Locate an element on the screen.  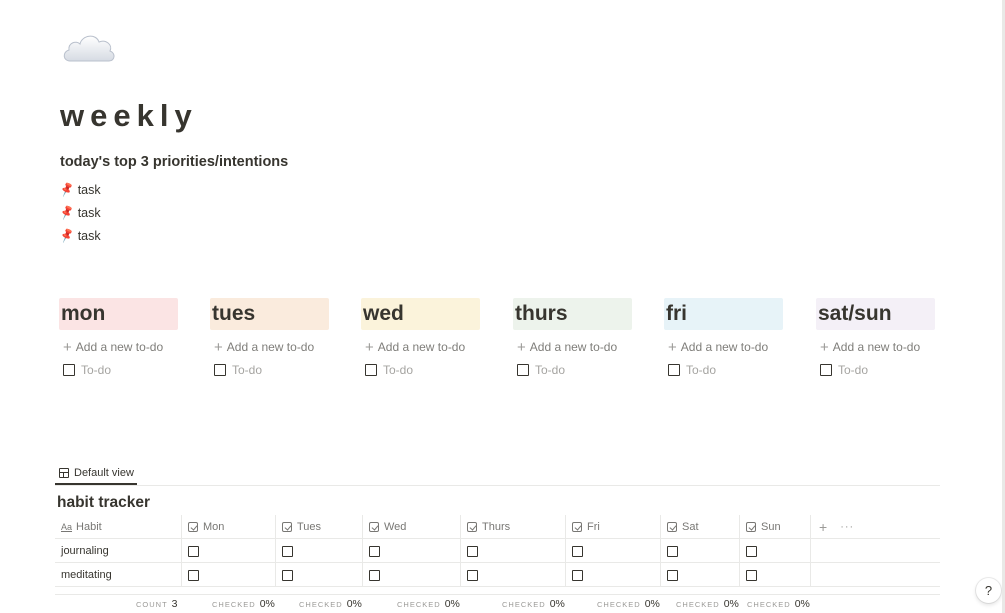
habit-cell: journaling is located at coordinates (118, 551).